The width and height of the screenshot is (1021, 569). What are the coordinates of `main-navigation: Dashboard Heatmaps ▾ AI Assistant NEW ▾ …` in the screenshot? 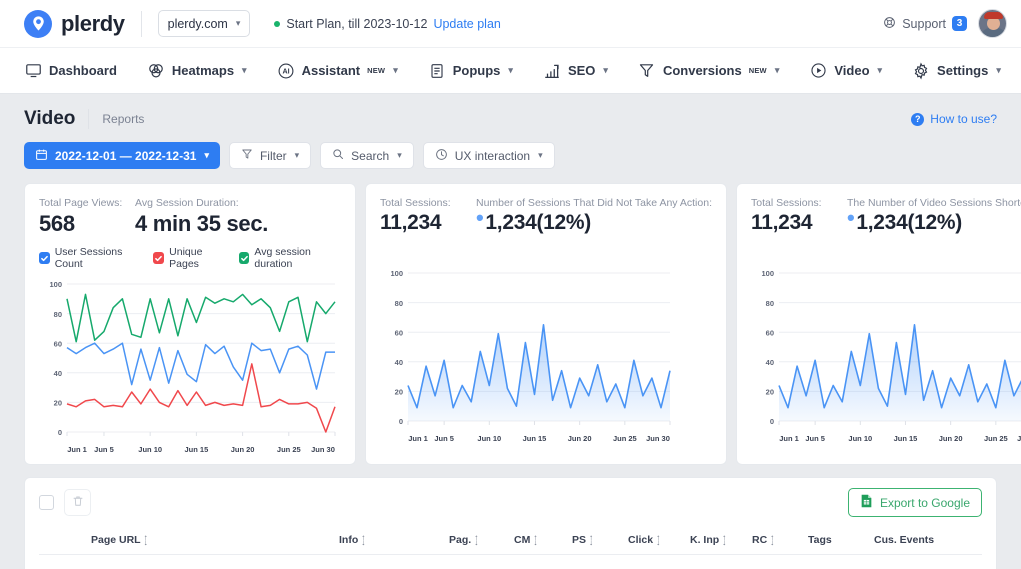 It's located at (510, 70).